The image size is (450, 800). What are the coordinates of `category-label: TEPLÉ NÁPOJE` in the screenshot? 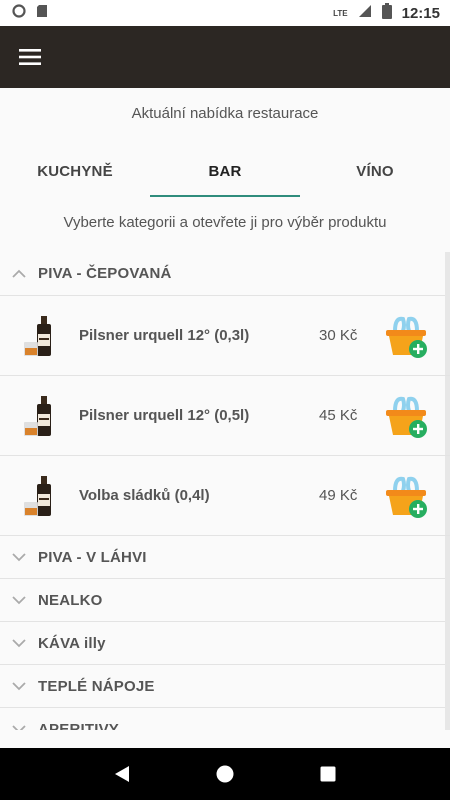 It's located at (96, 686).